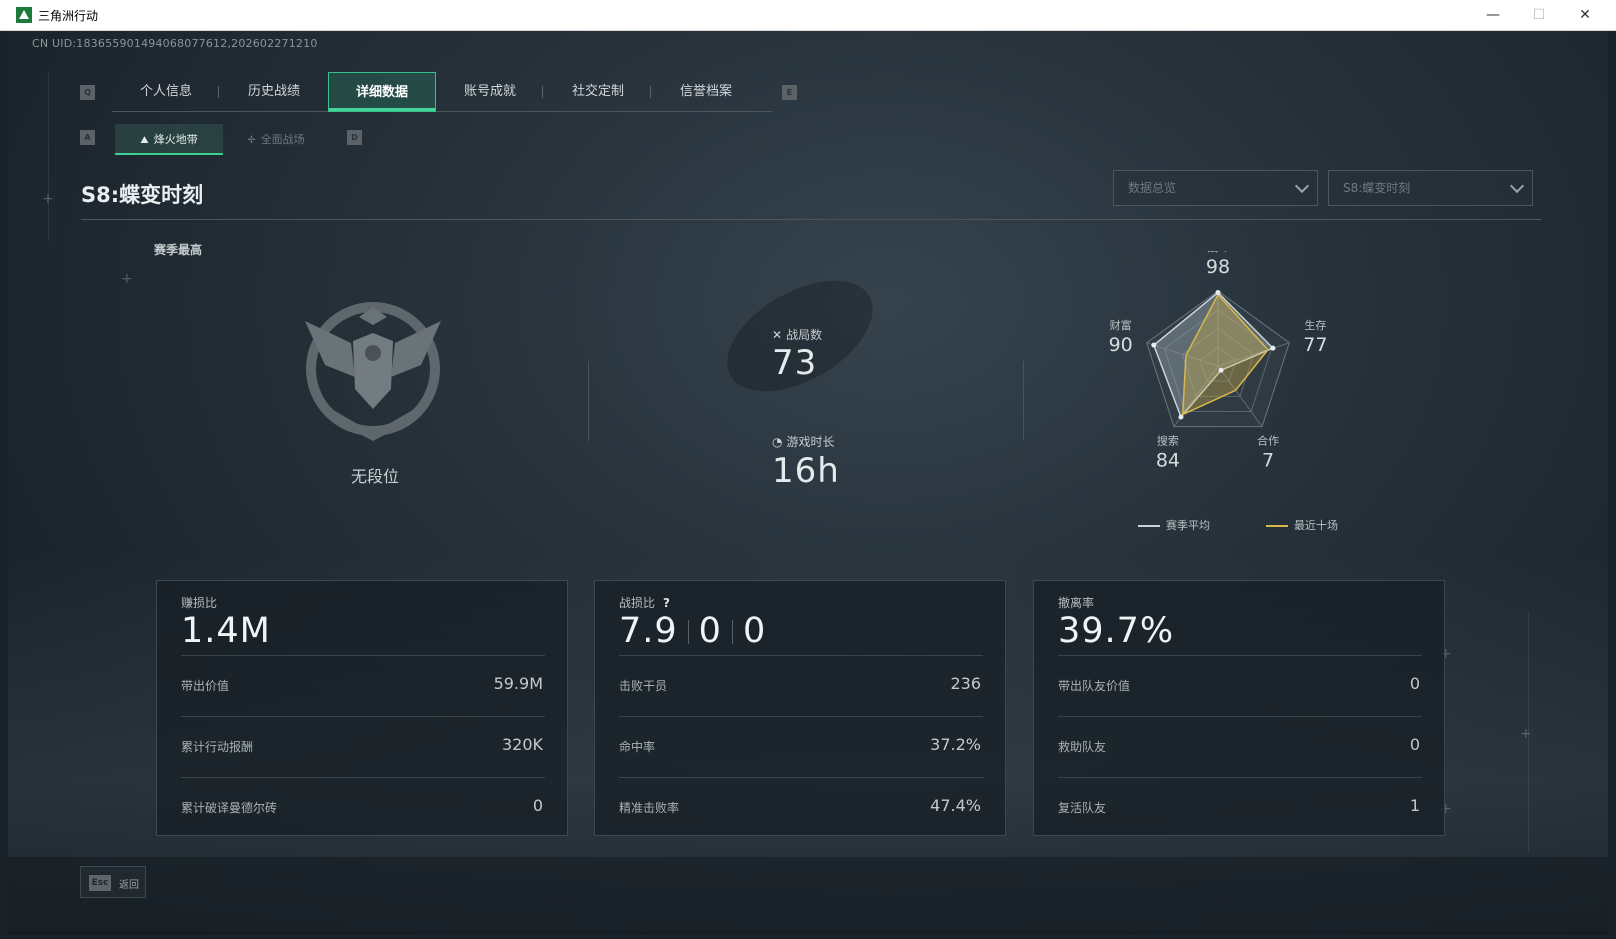 This screenshot has width=1616, height=939. What do you see at coordinates (490, 92) in the screenshot?
I see `tab-achievements: 账号成就` at bounding box center [490, 92].